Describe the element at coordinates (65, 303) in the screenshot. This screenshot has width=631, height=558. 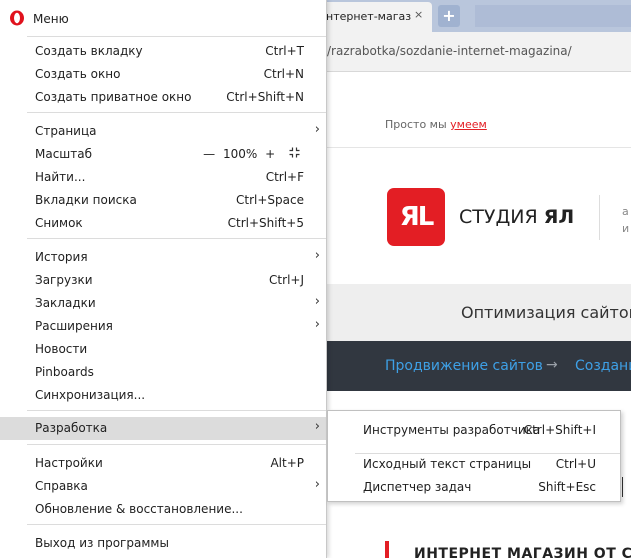
I see `menu-item-label: Закладки` at that location.